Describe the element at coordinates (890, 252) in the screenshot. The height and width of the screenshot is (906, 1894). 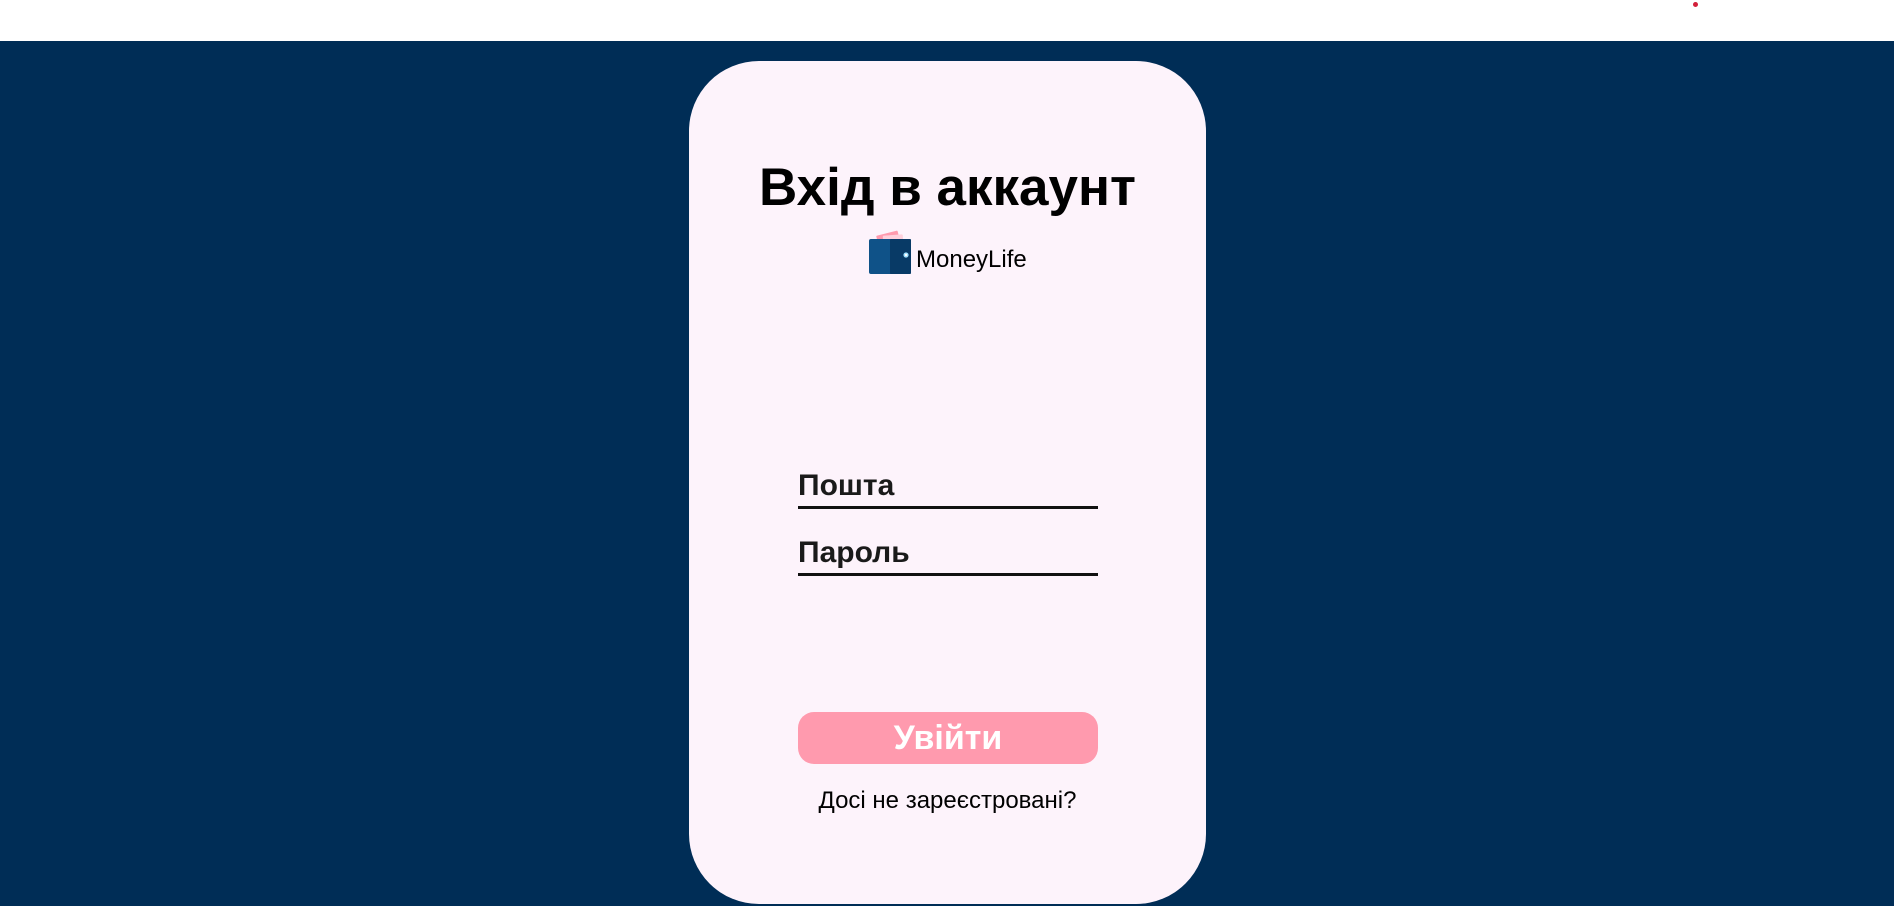
I see `wallet-icon` at that location.